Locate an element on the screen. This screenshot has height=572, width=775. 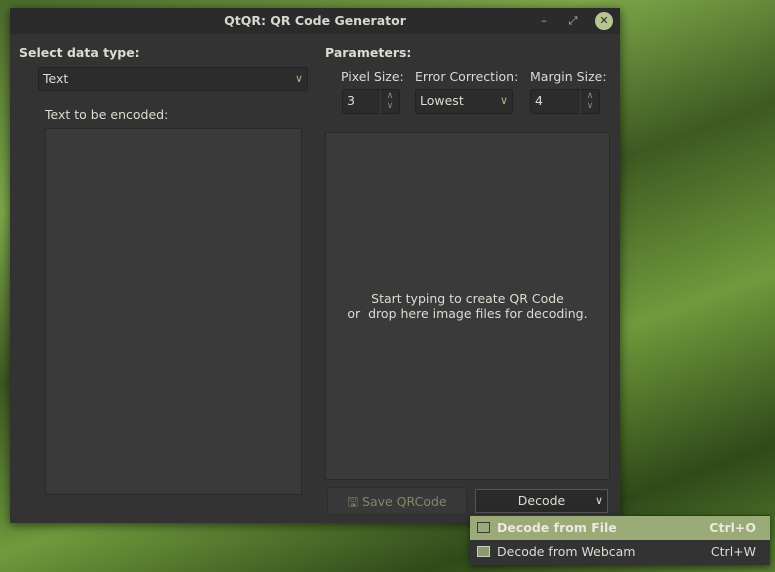
save-icon: 🖫 is located at coordinates (353, 501).